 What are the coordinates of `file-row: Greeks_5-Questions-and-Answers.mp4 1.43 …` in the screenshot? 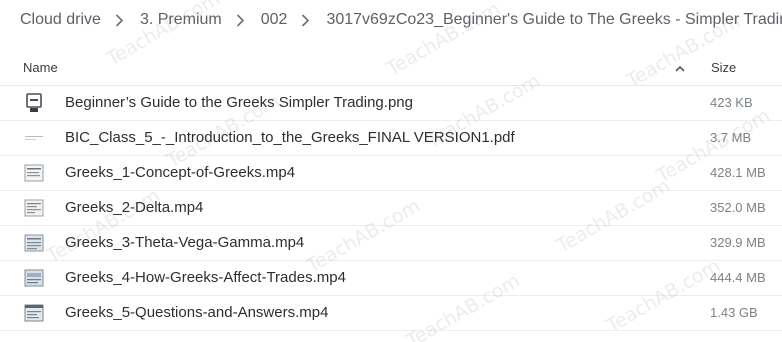 It's located at (391, 313).